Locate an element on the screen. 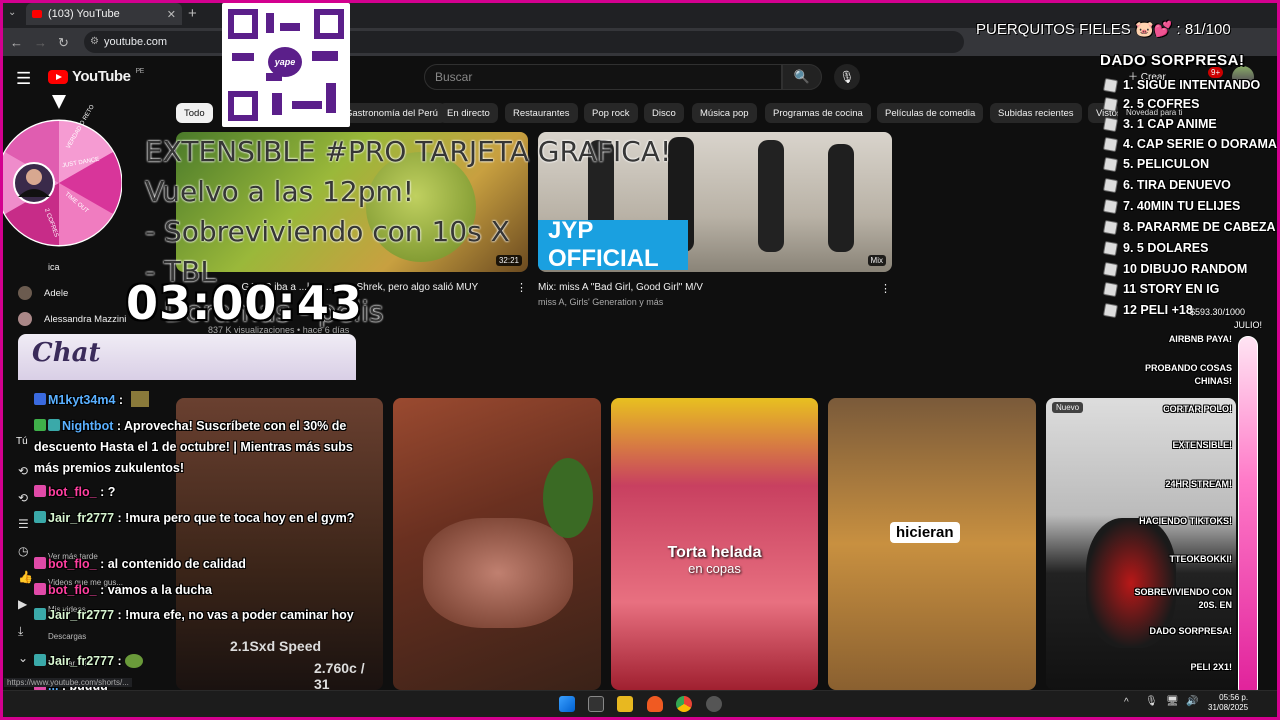 This screenshot has height=720, width=1280. chip-gastronomia: Gastronomía del Perú is located at coordinates (391, 113).